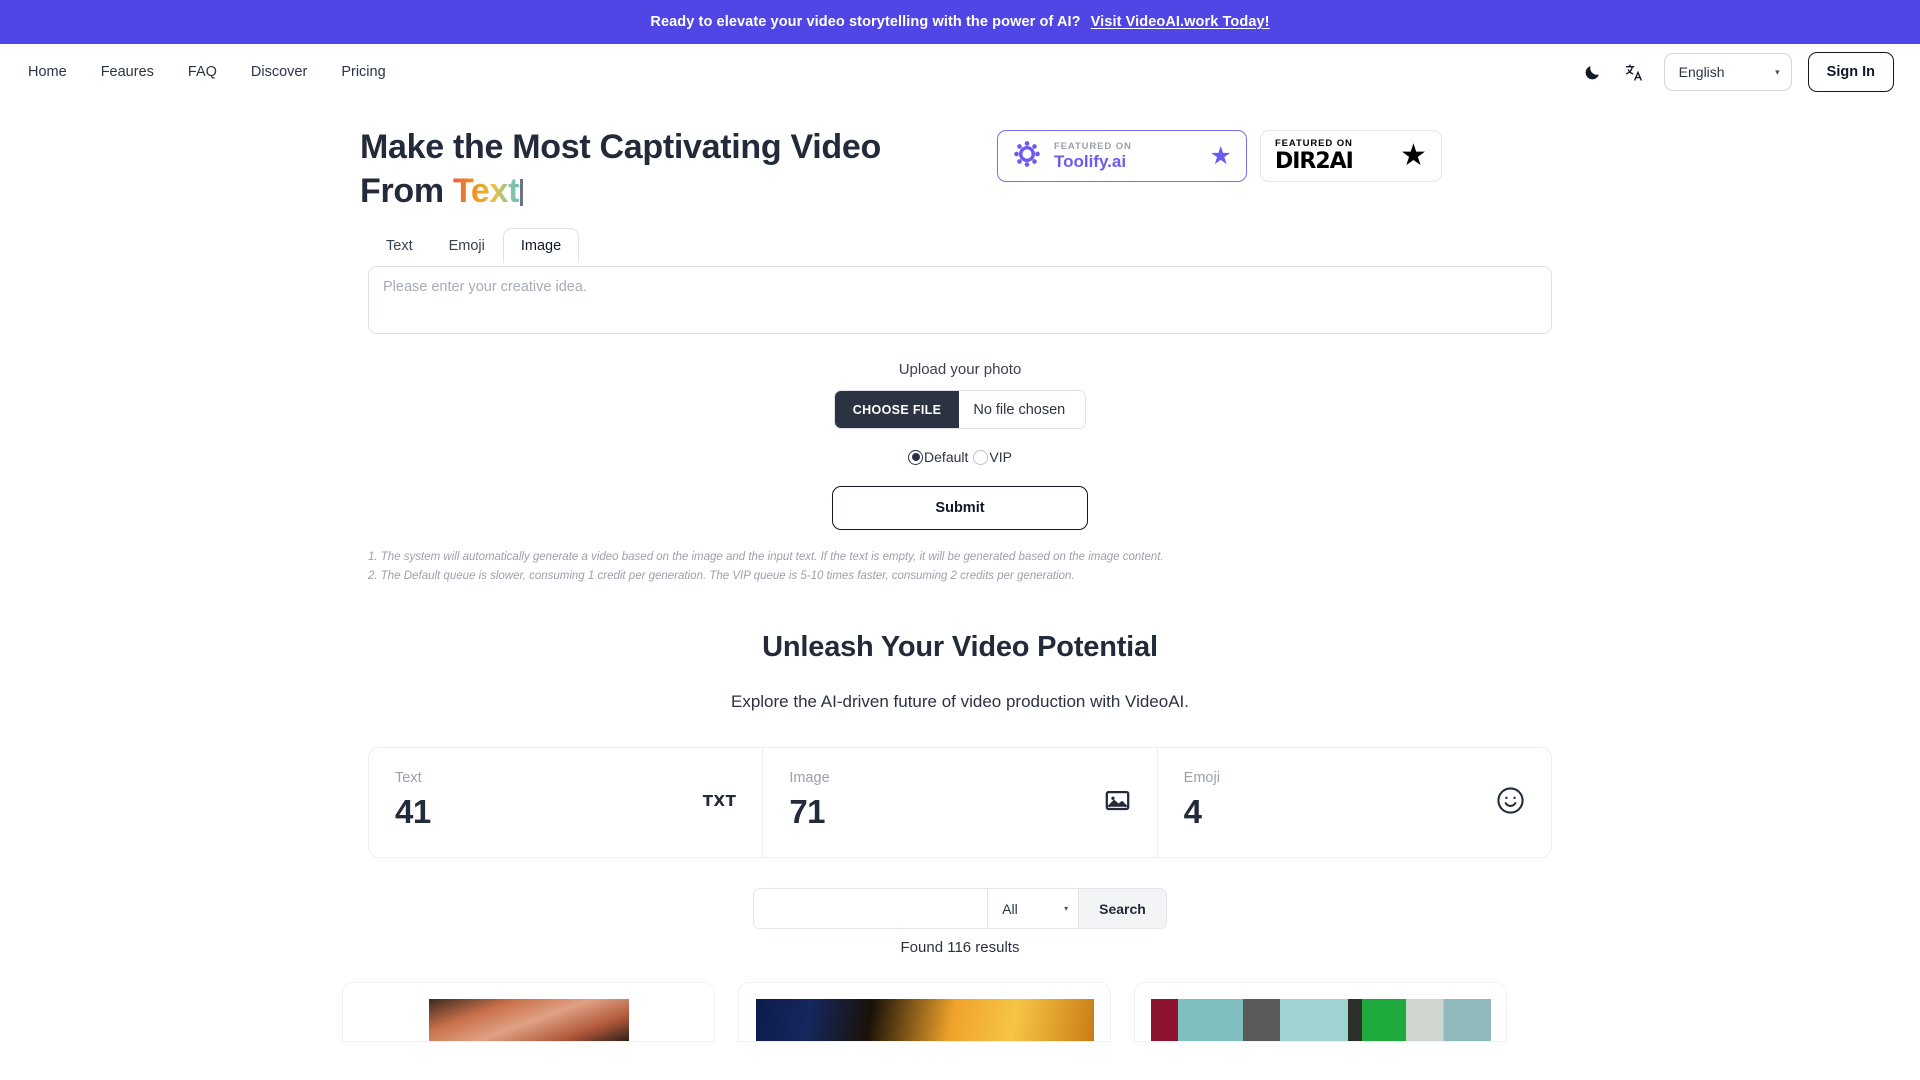 The image size is (1920, 1080). I want to click on search-input, so click(871, 909).